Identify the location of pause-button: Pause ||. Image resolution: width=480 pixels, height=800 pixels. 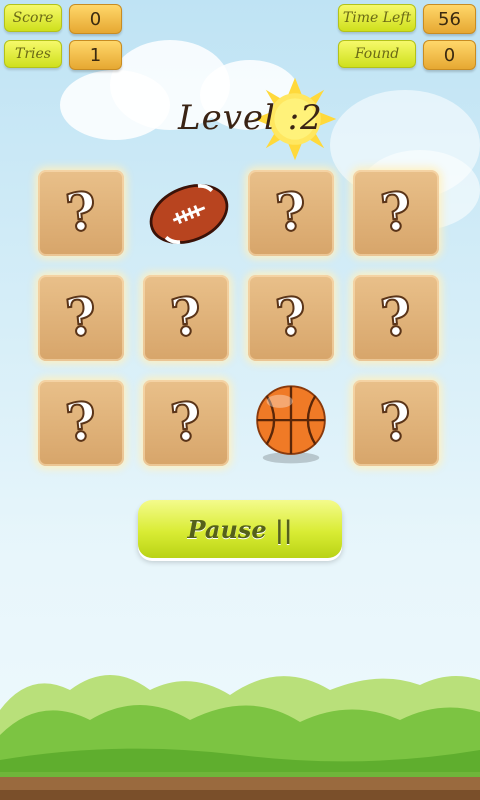
(240, 529).